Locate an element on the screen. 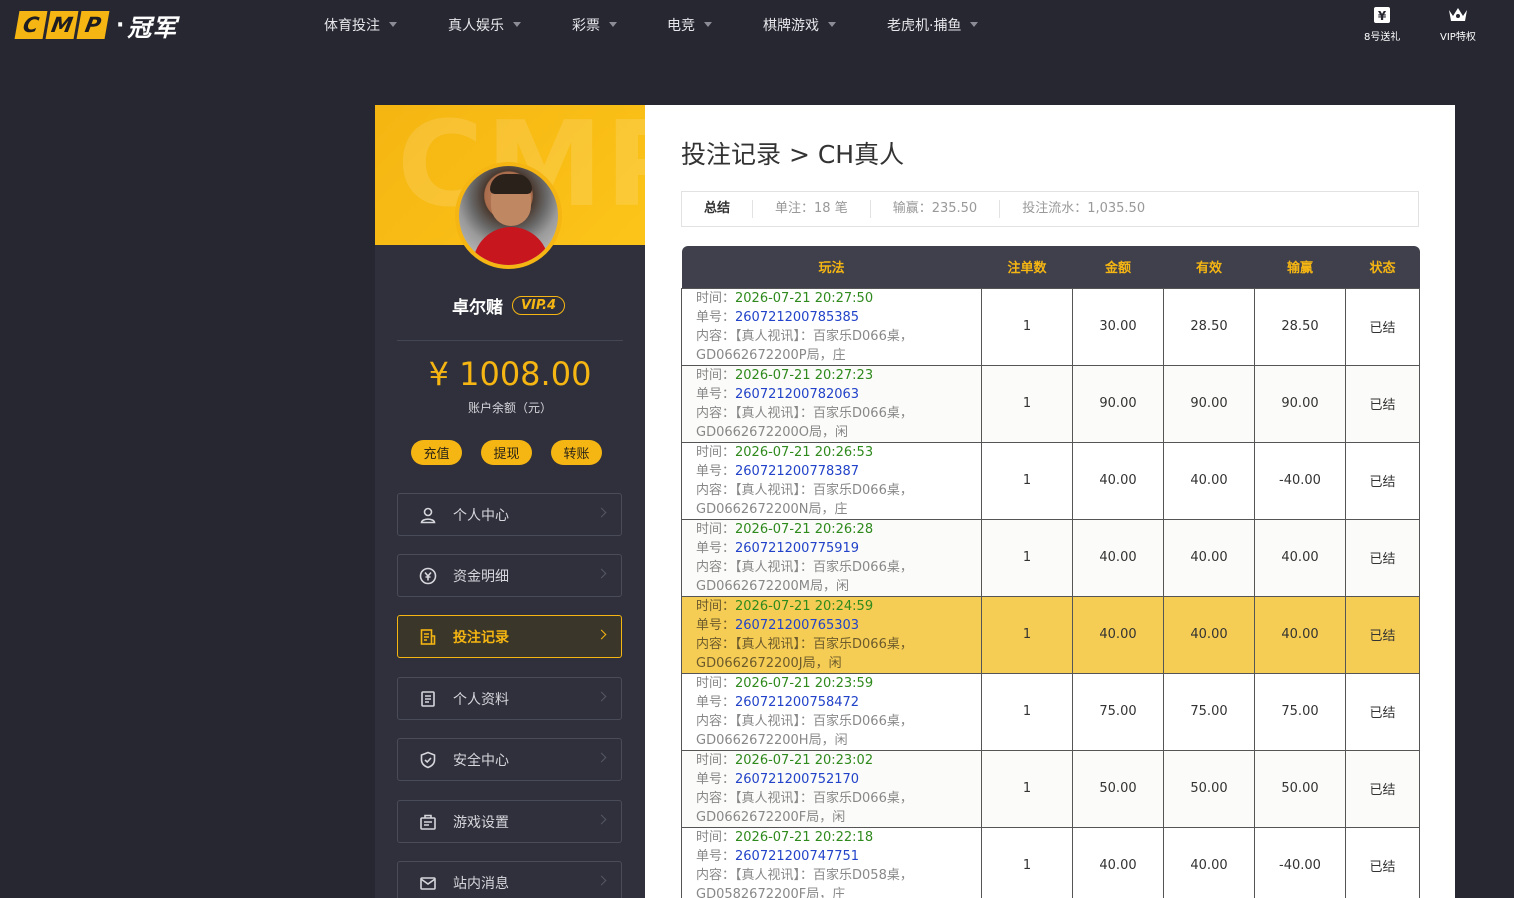 The height and width of the screenshot is (898, 1514). site-logo: C M P · 冠军 is located at coordinates (95, 25).